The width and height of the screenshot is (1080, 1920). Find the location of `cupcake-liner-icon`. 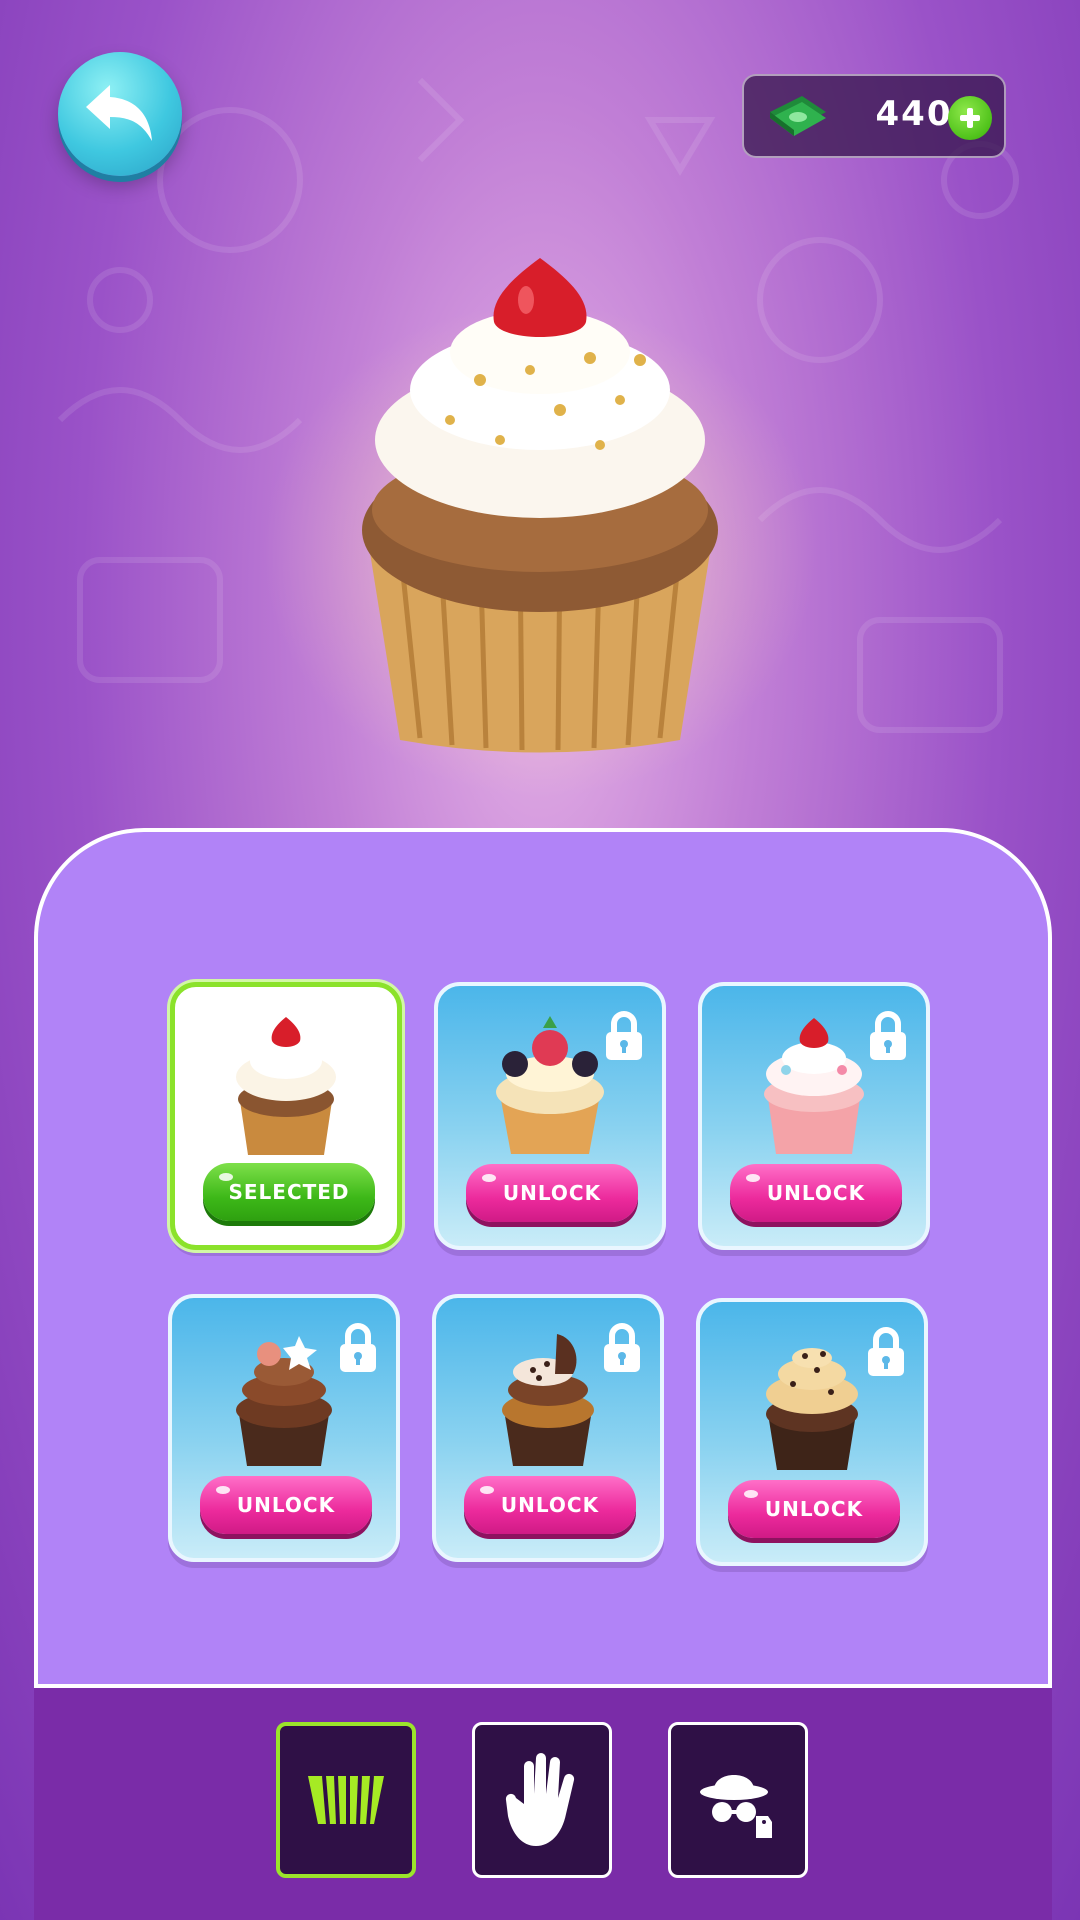

cupcake-liner-icon is located at coordinates (346, 1800).